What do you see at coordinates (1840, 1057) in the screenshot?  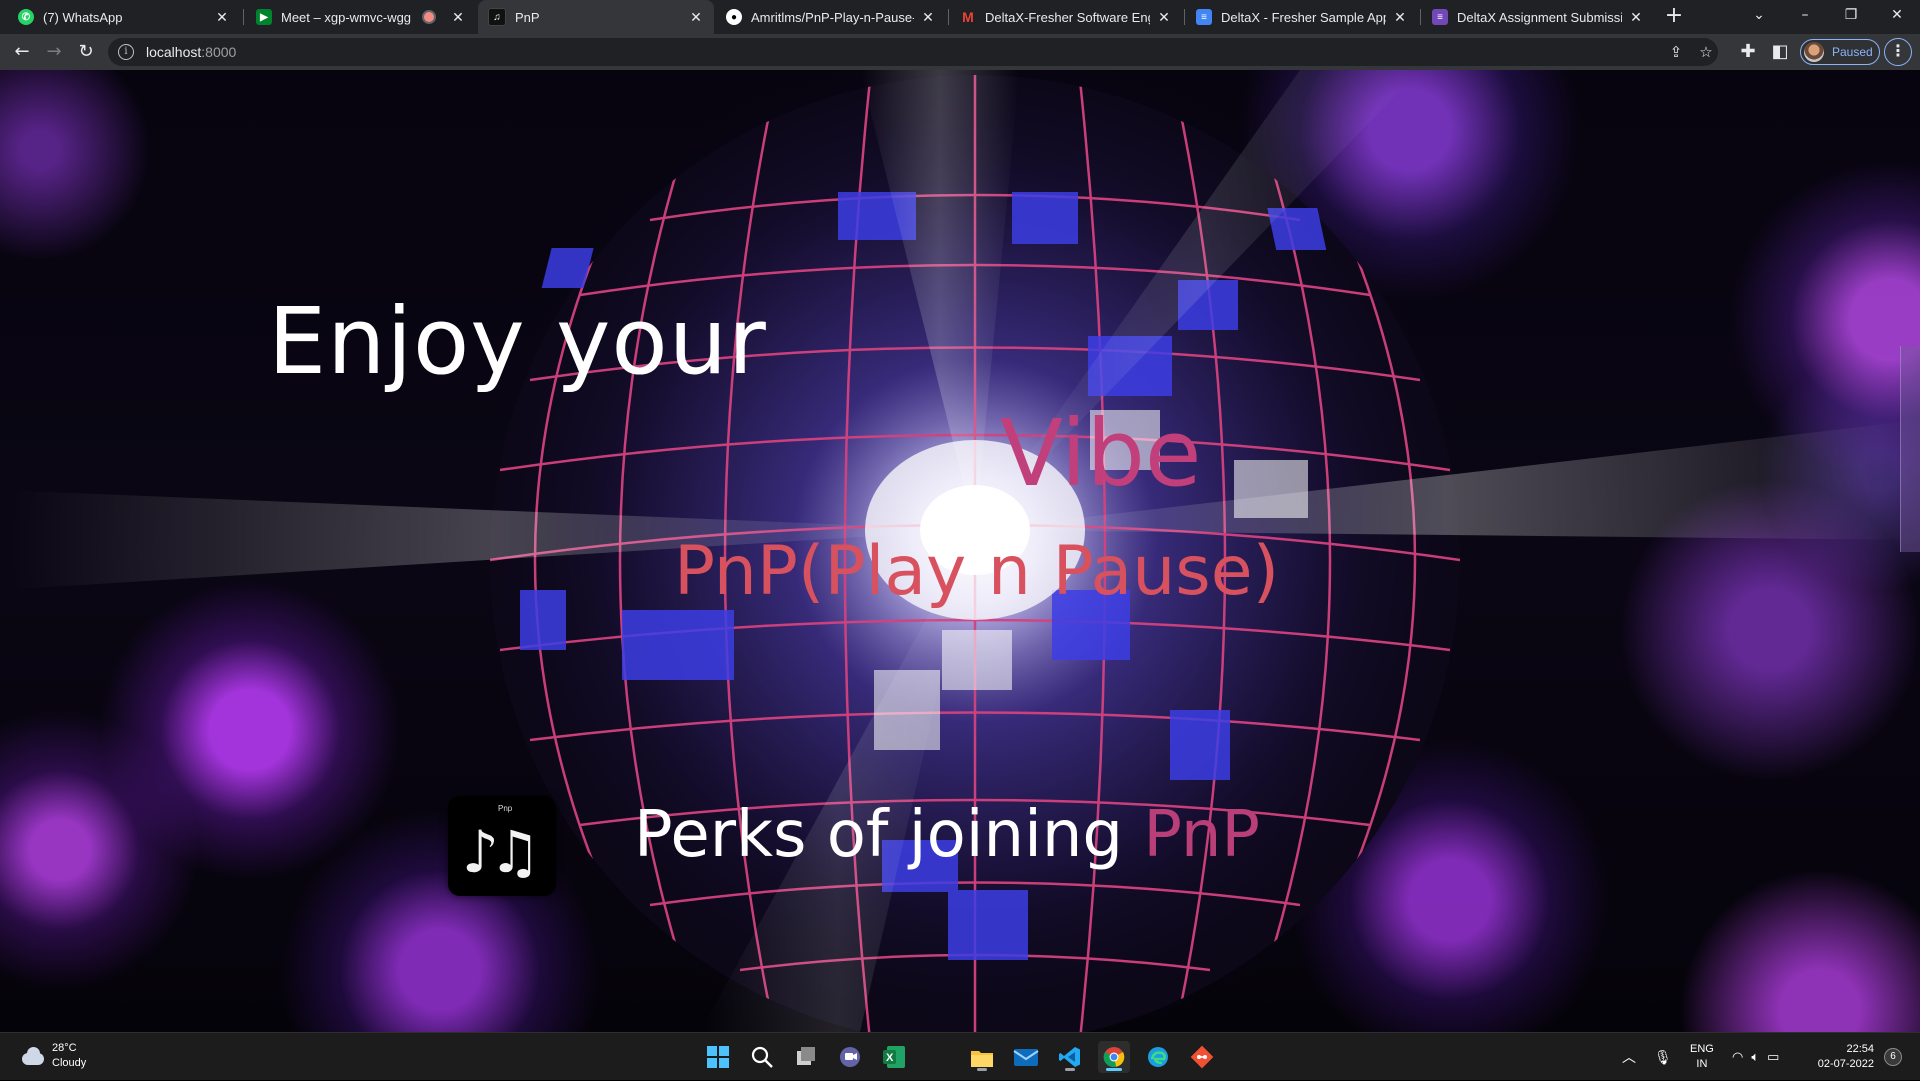 I see `clock: 22:54 02-07-2022` at bounding box center [1840, 1057].